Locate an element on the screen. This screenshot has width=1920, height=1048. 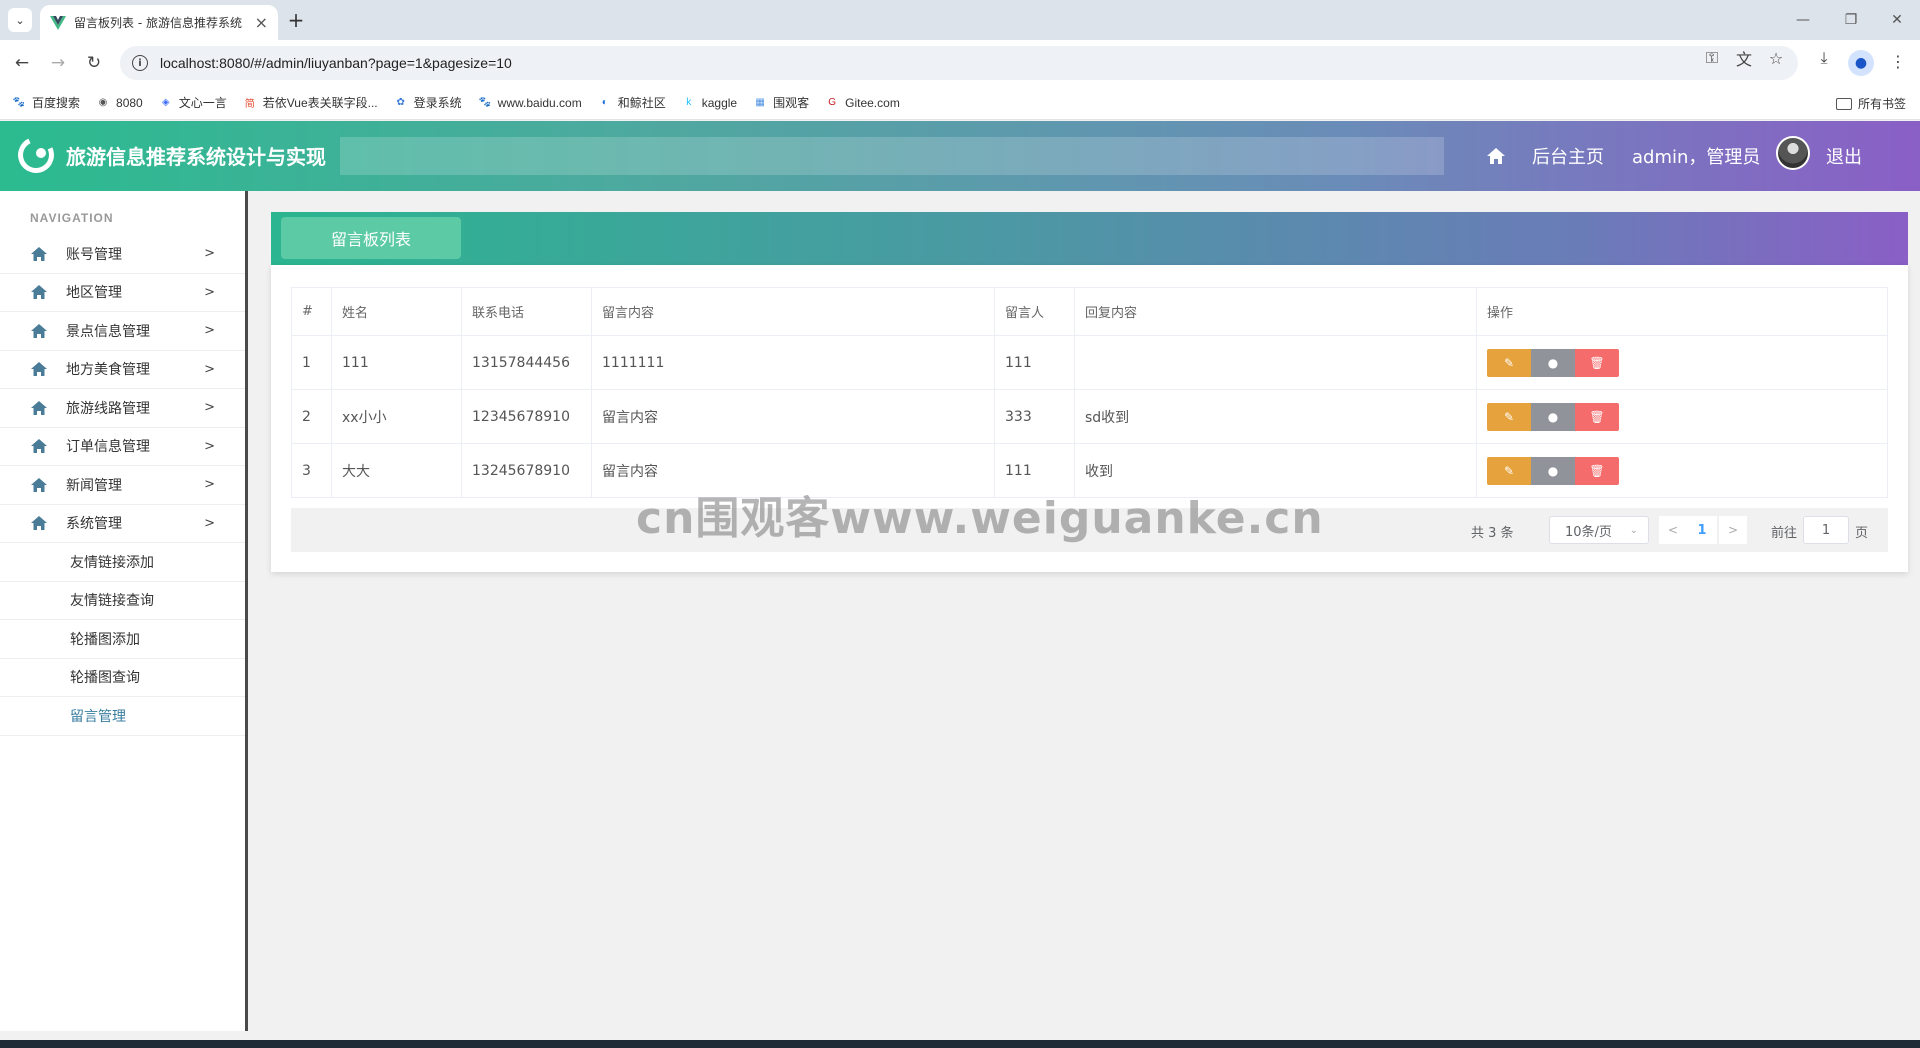
page-unit-label: 页 is located at coordinates (1862, 533).